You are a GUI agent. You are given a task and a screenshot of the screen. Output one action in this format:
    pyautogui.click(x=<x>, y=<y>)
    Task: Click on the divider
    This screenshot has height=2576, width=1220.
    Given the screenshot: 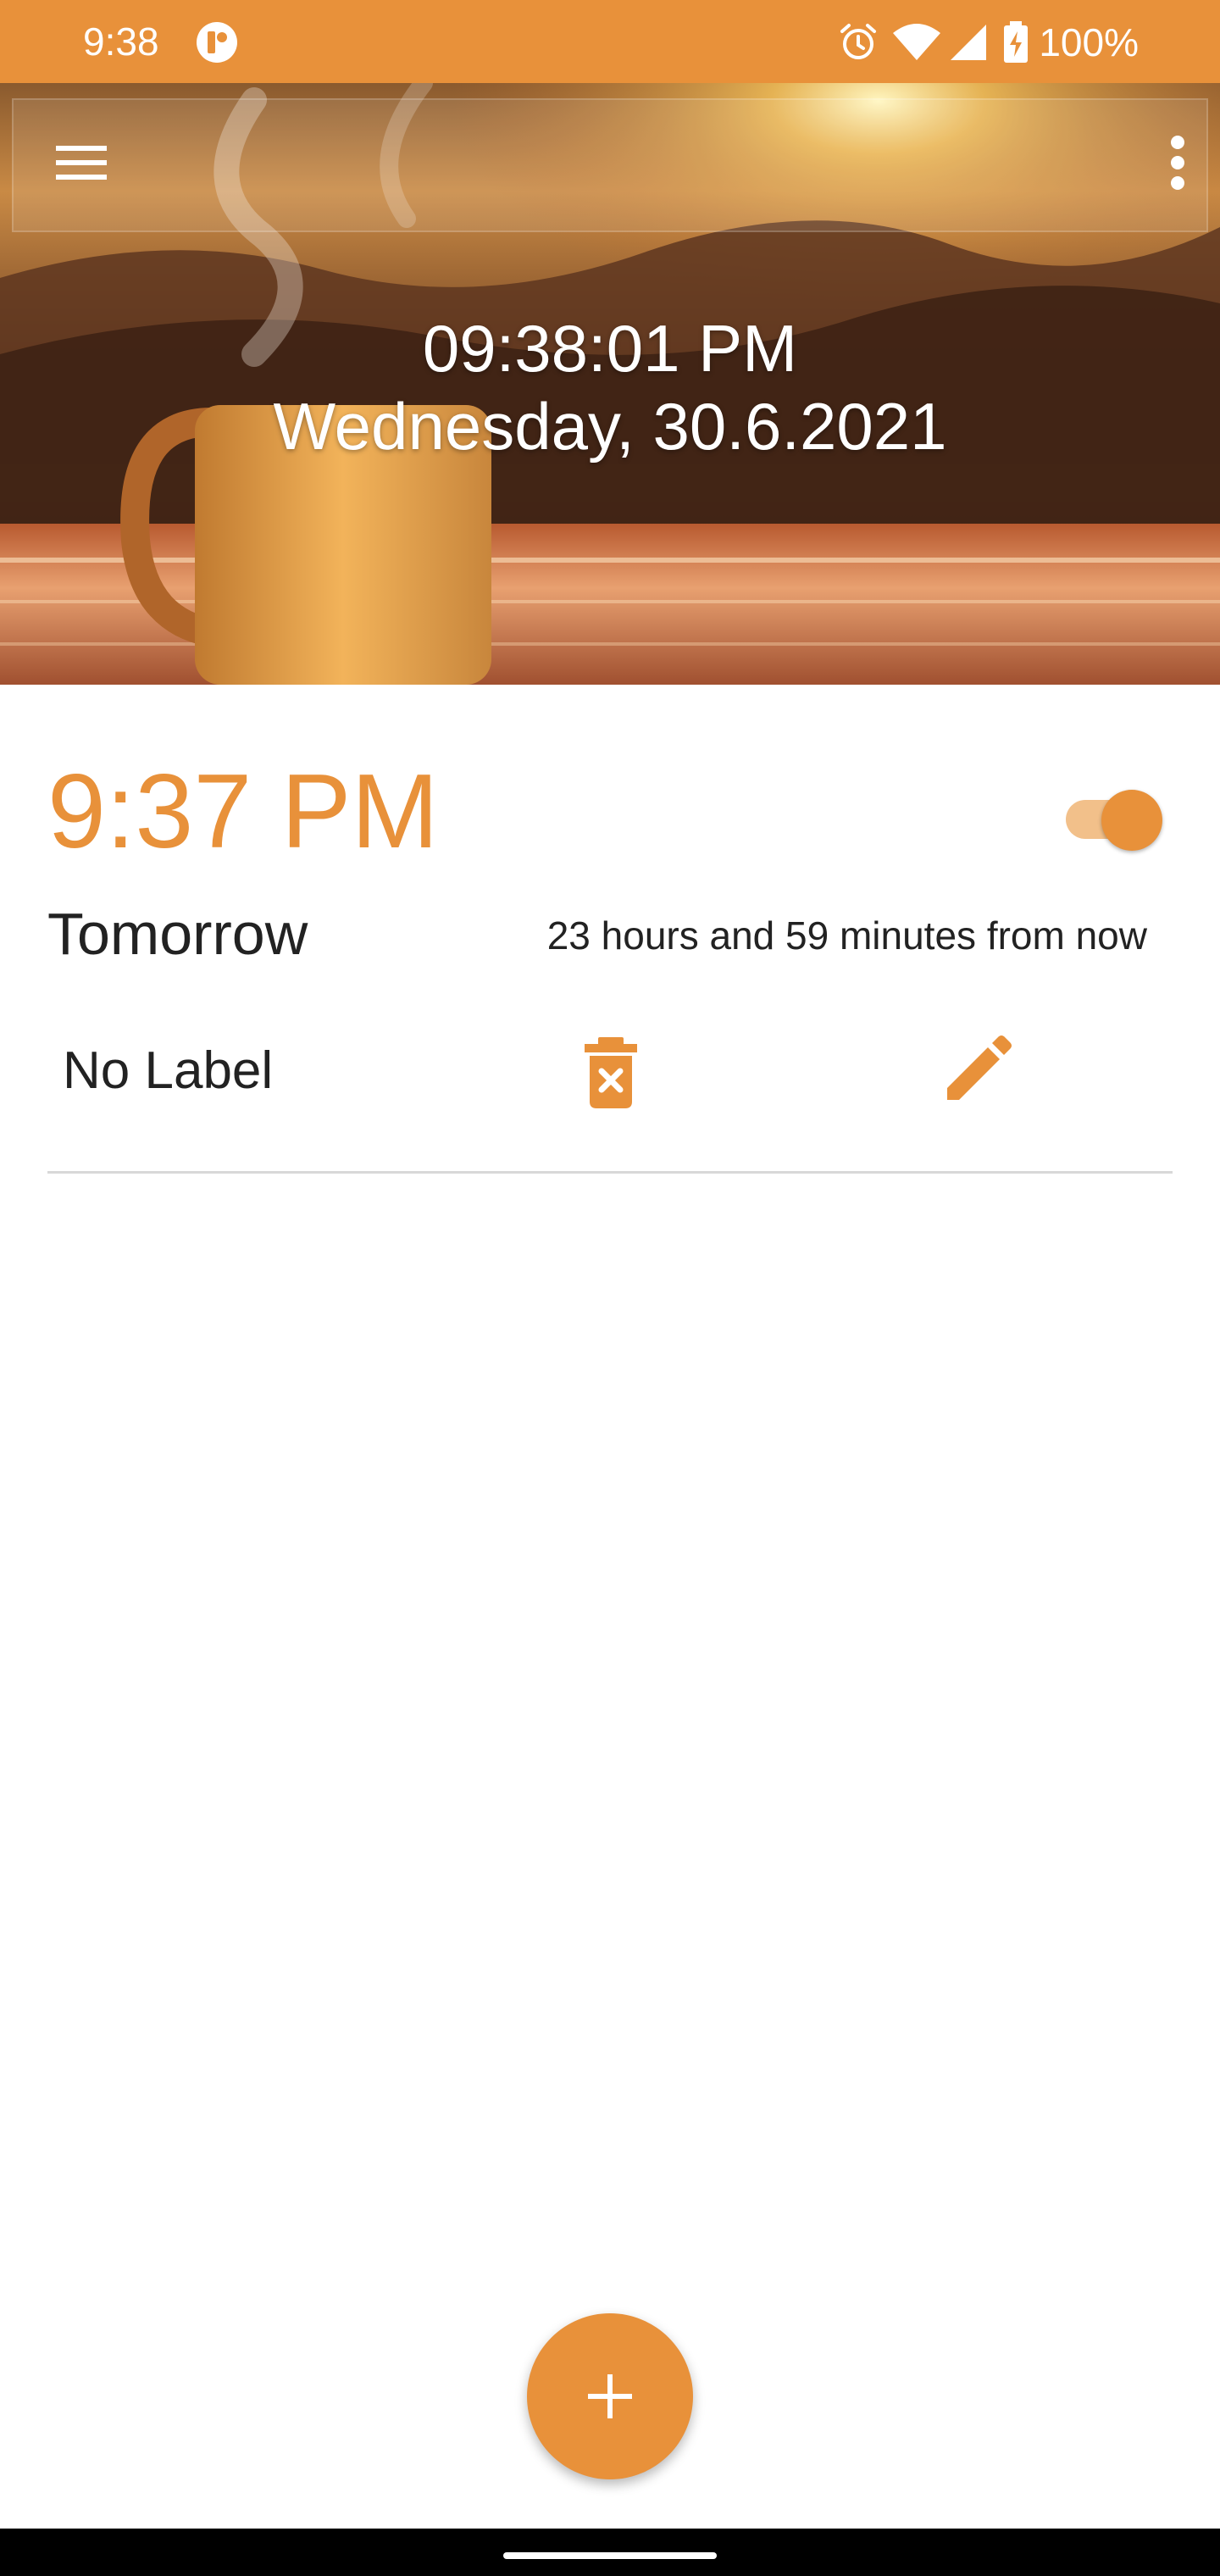 What is the action you would take?
    pyautogui.click(x=610, y=1172)
    